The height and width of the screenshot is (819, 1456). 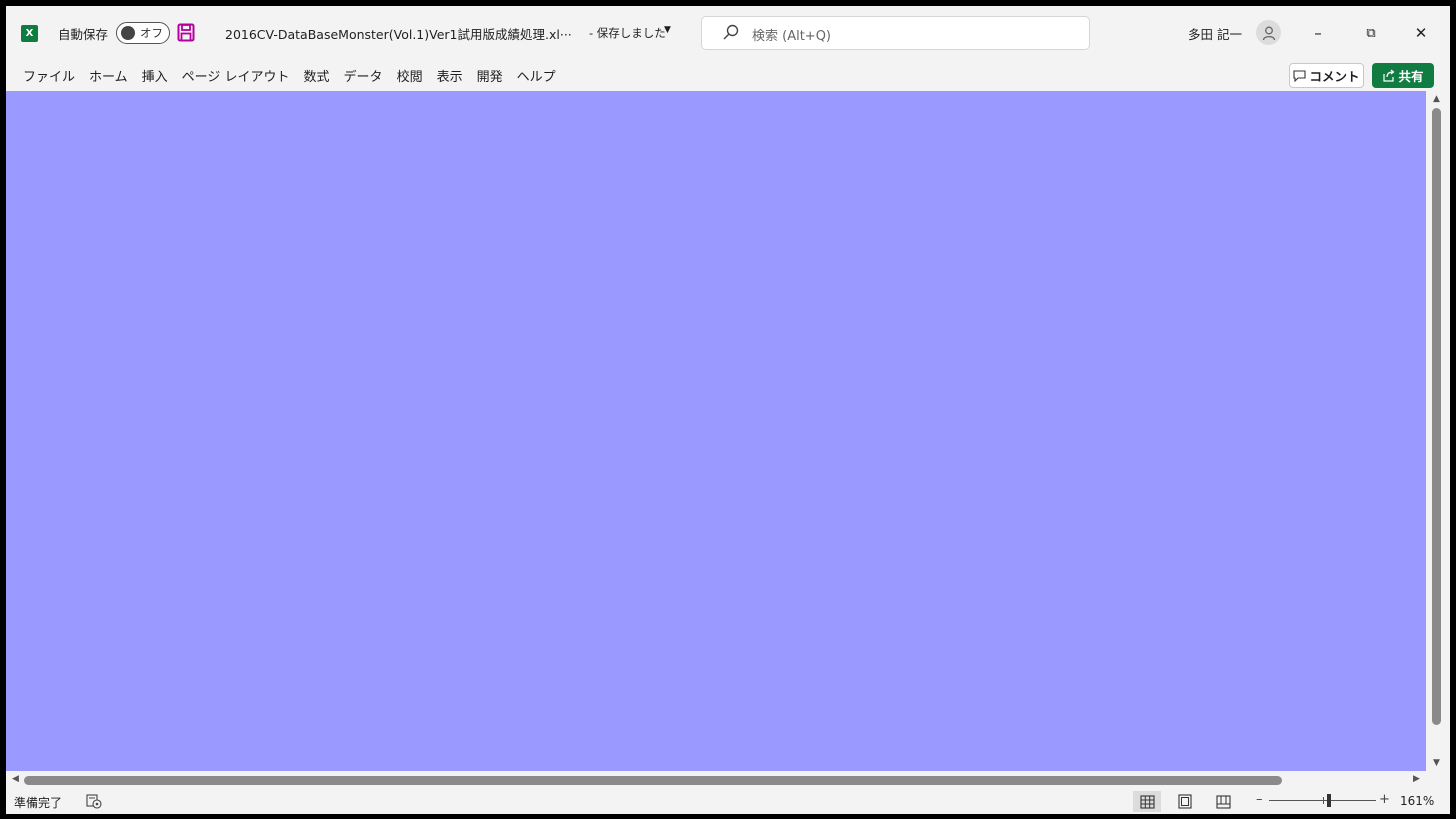 I want to click on normal-view-button, so click(x=1147, y=801).